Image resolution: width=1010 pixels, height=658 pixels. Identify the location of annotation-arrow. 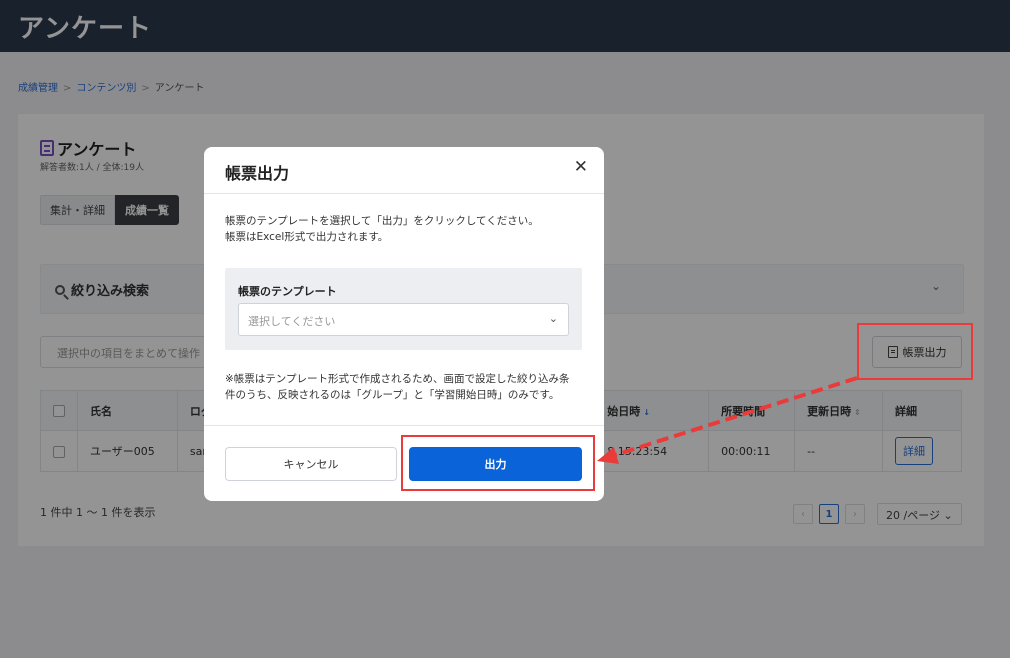
(727, 420).